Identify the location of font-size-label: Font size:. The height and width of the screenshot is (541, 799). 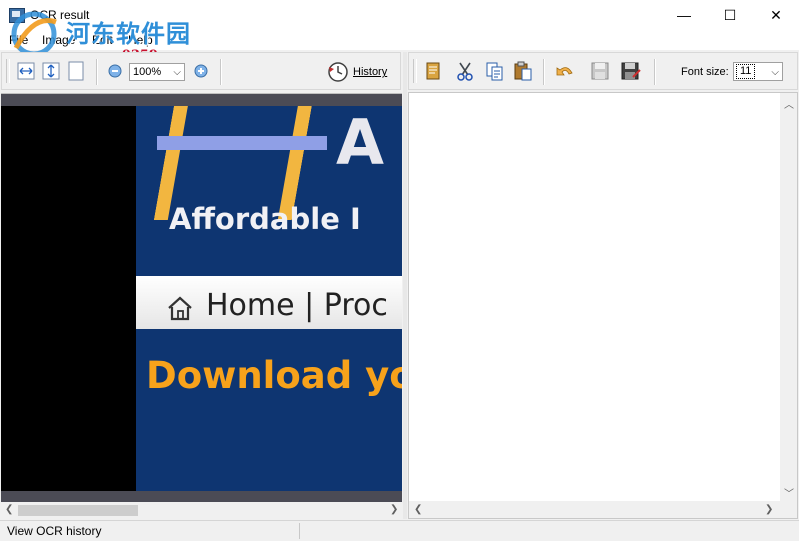
(705, 72).